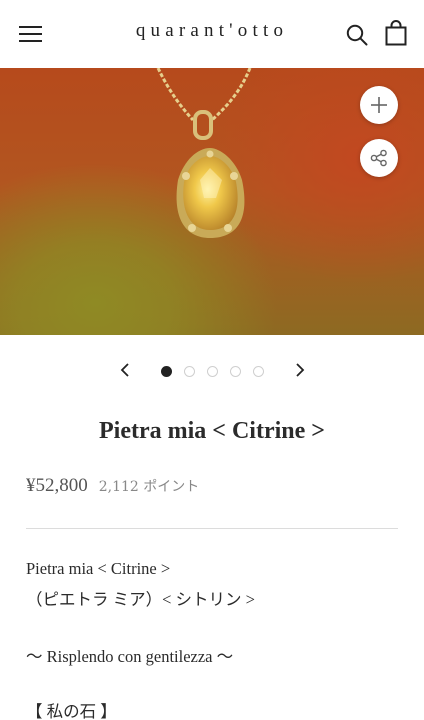 This screenshot has width=424, height=720. Describe the element at coordinates (126, 370) in the screenshot. I see `chevron-left-icon` at that location.